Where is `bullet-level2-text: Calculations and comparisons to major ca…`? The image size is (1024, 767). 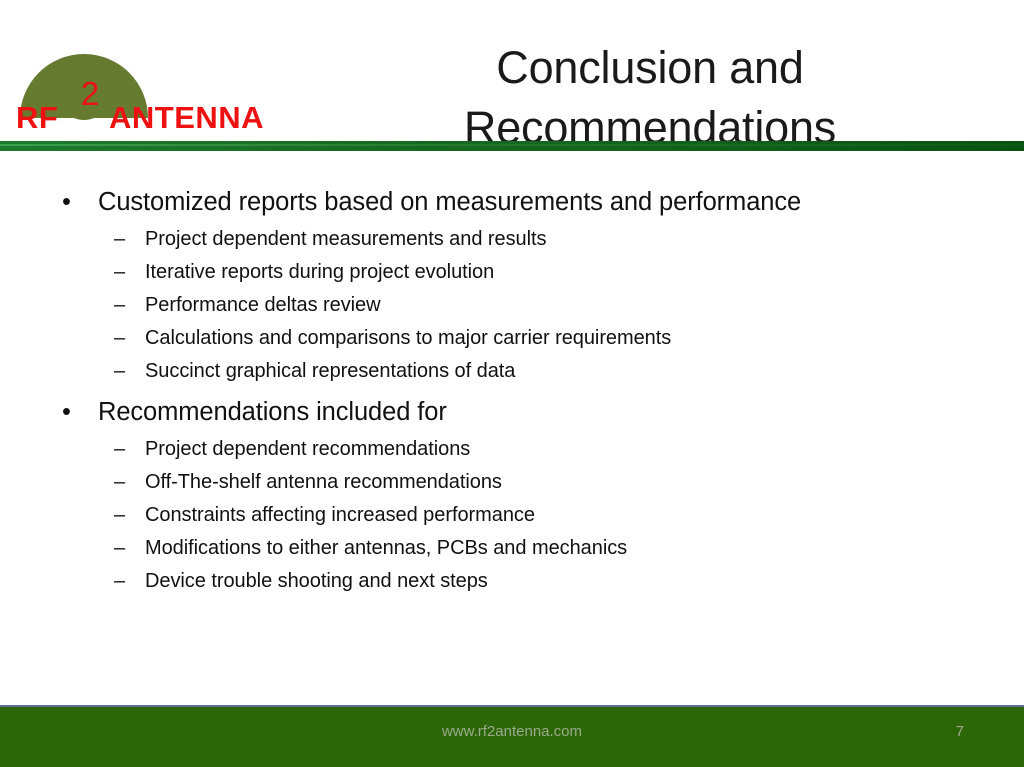 bullet-level2-text: Calculations and comparisons to major ca… is located at coordinates (408, 338).